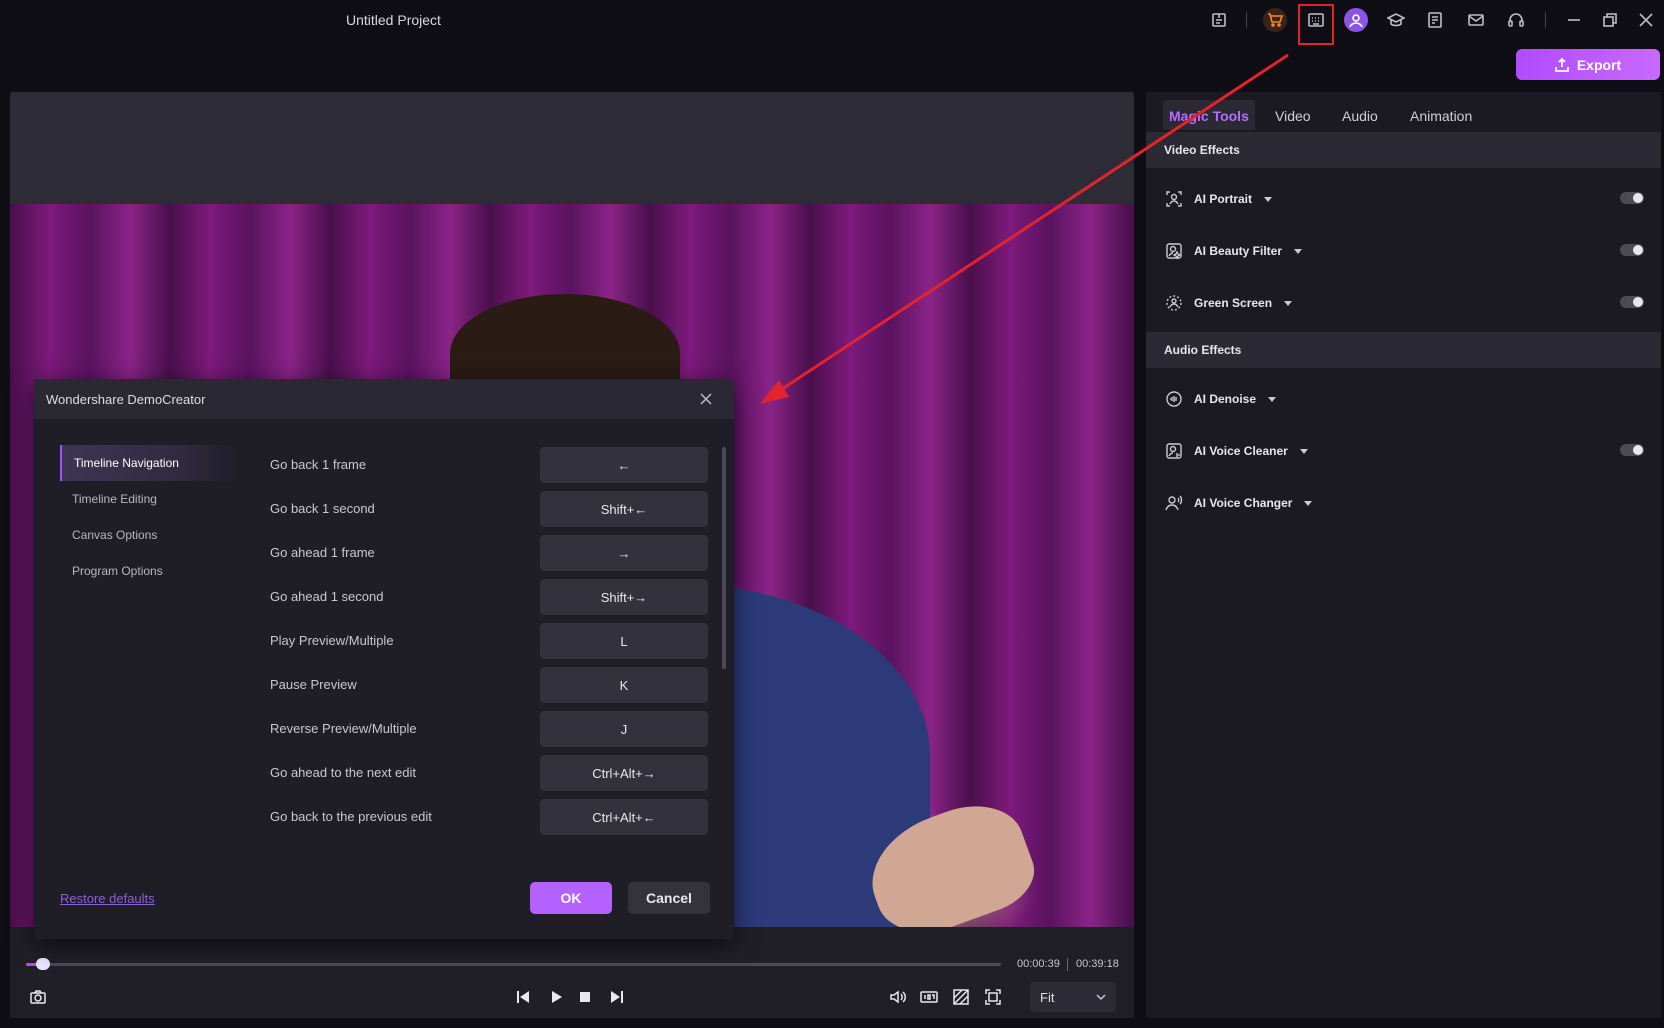 This screenshot has width=1664, height=1028. I want to click on tab-video: Video, so click(1293, 115).